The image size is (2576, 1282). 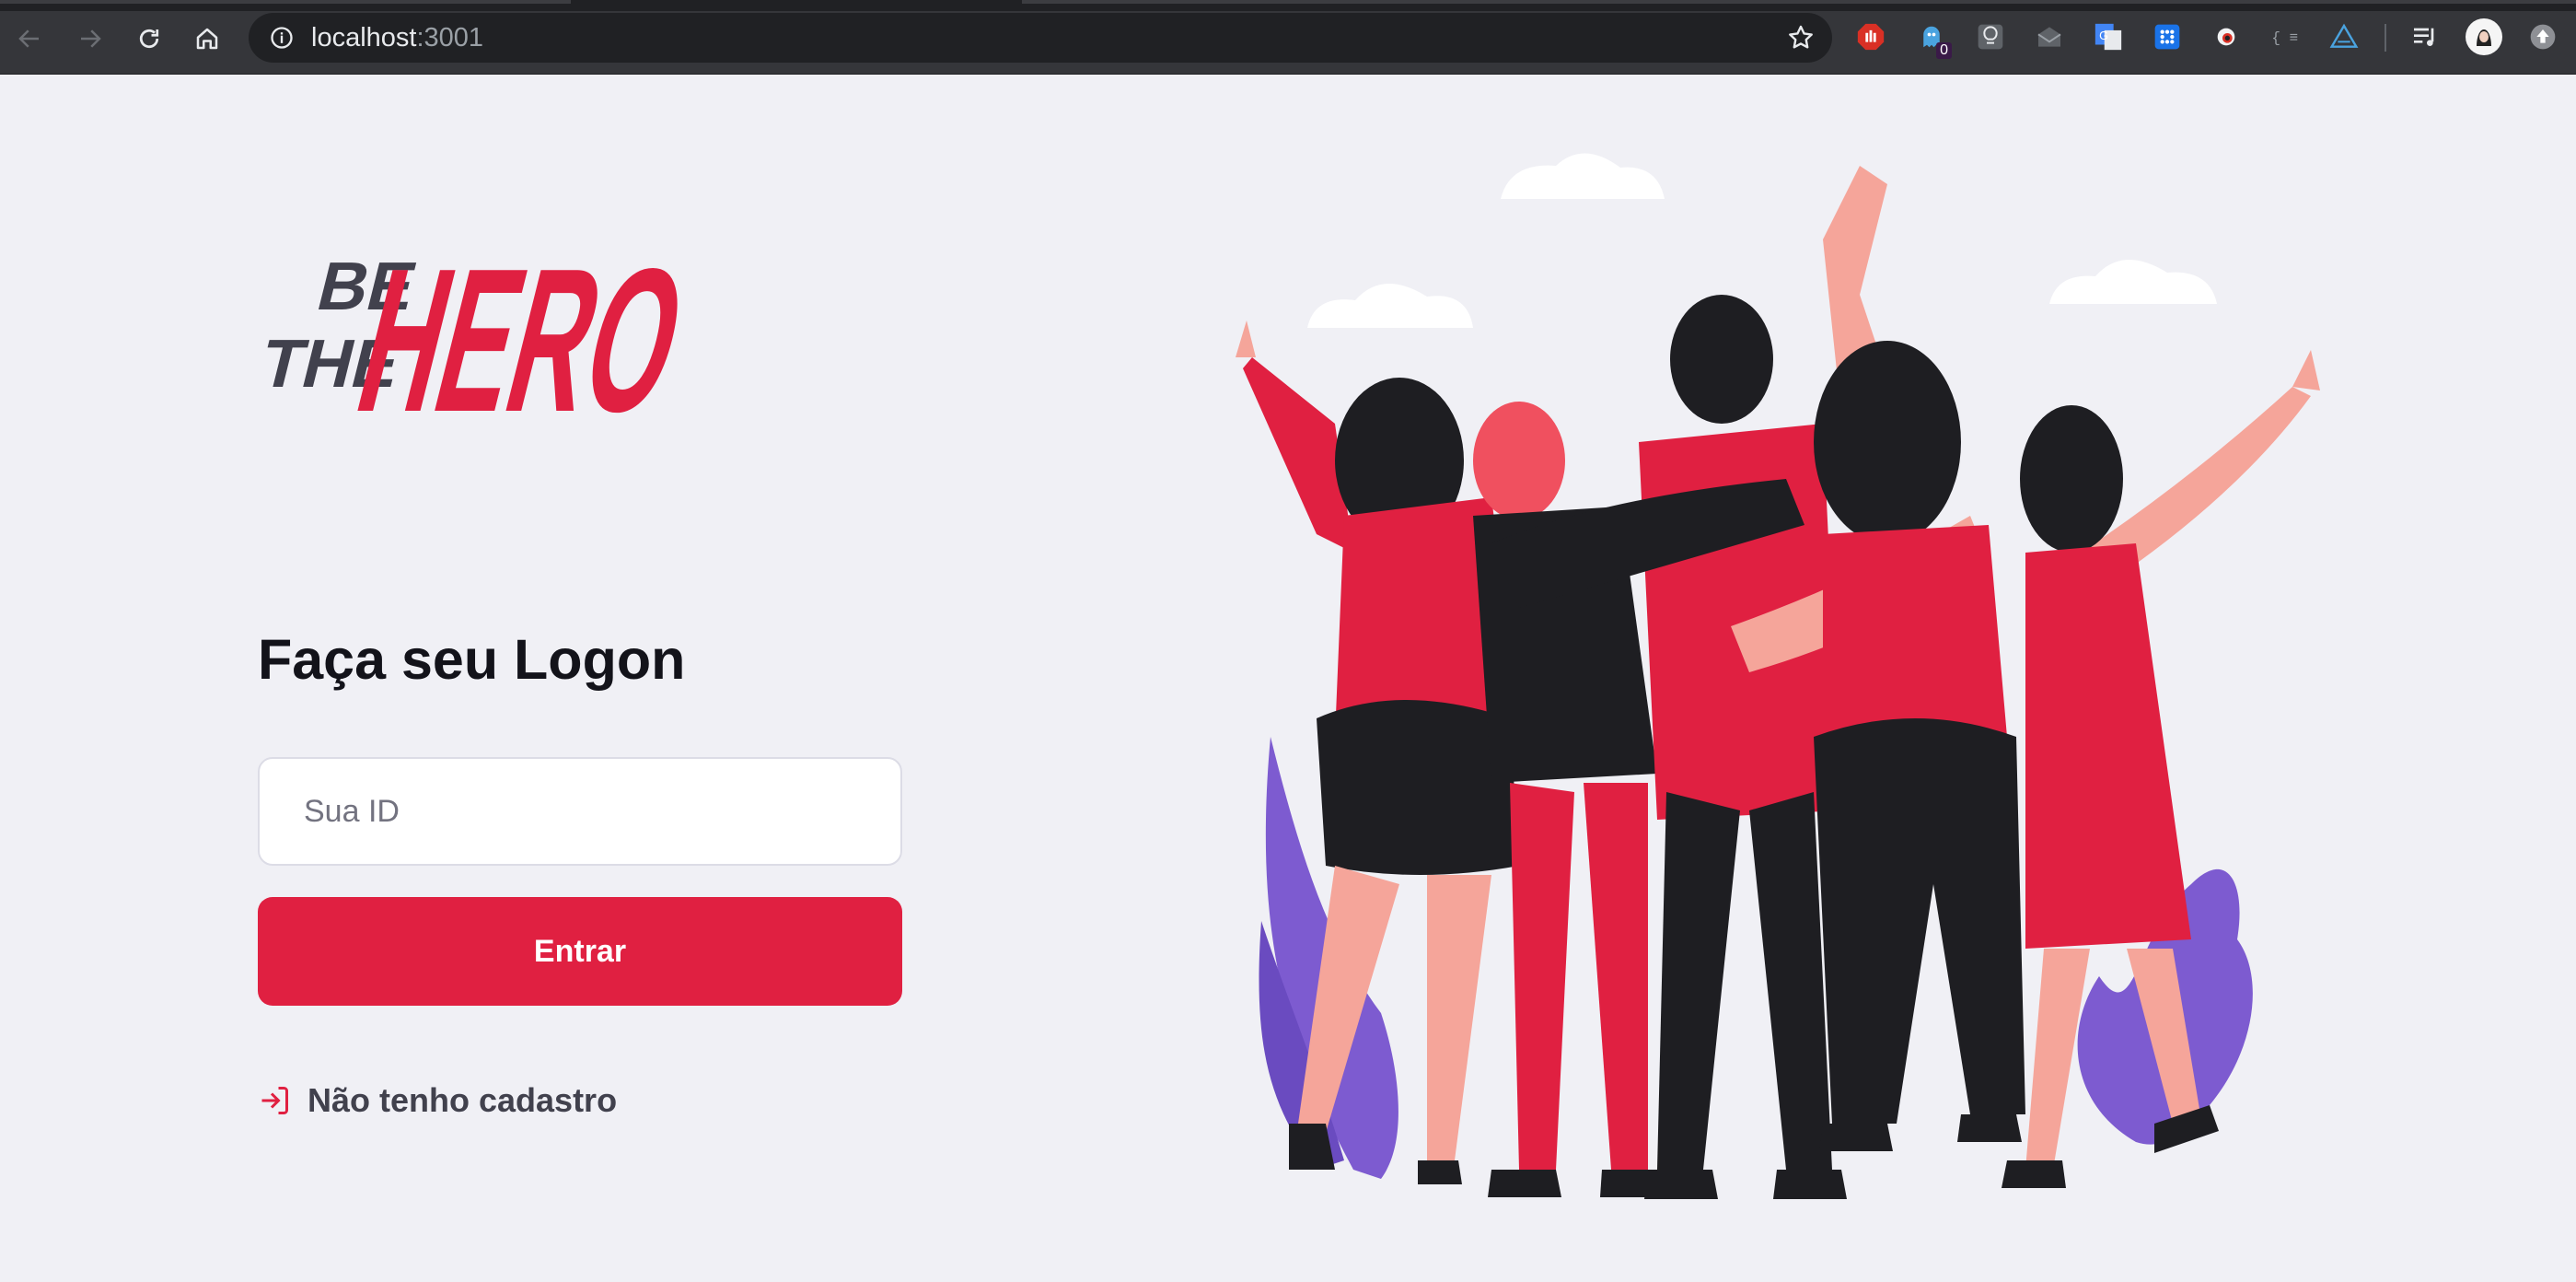 I want to click on browser-toolbar: localhost:3001 0 G { ≡ }, so click(x=1288, y=38).